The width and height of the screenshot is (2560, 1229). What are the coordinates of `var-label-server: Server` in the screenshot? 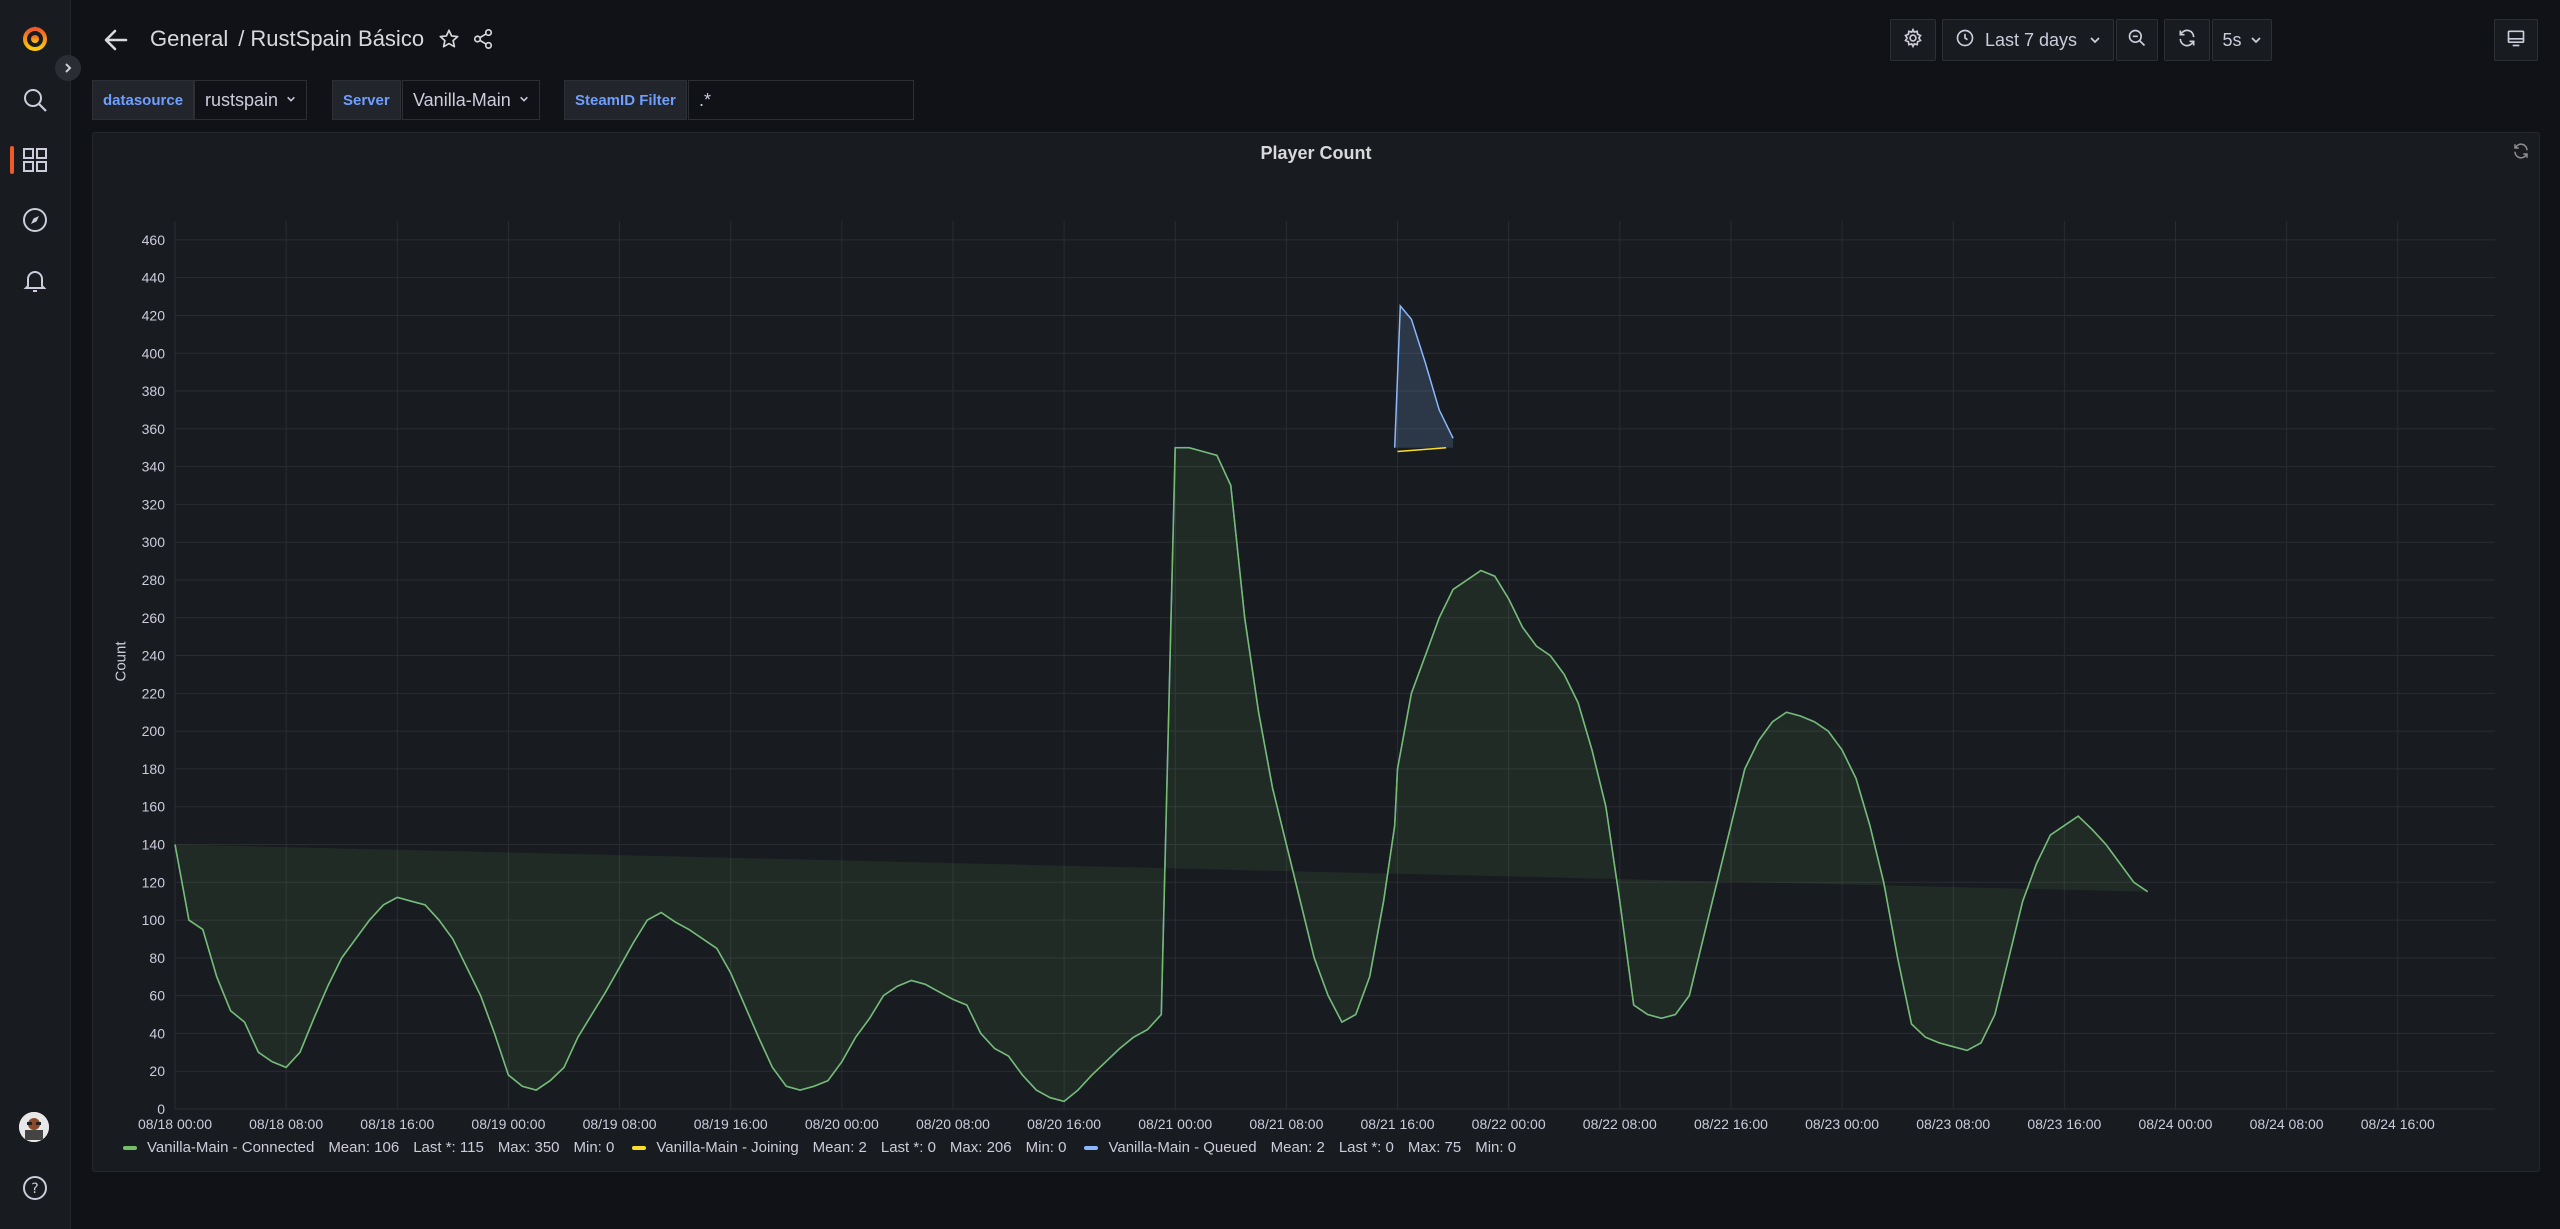 It's located at (366, 100).